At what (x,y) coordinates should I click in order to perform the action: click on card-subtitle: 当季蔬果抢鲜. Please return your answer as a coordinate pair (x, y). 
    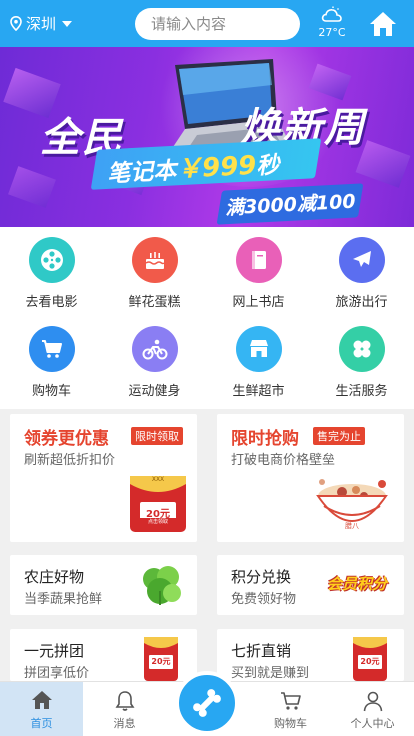
    Looking at the image, I should click on (63, 599).